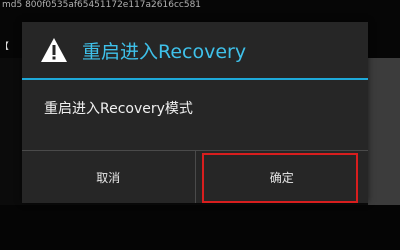  What do you see at coordinates (5, 47) in the screenshot?
I see `background-left-item: 【` at bounding box center [5, 47].